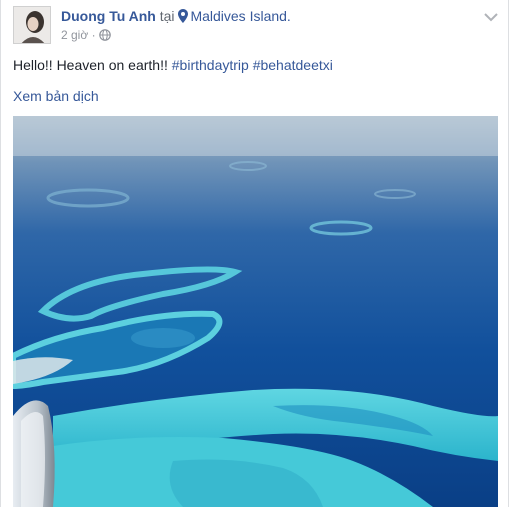 The image size is (509, 507). Describe the element at coordinates (74, 35) in the screenshot. I see `timestamp-link: 2 giờ` at that location.